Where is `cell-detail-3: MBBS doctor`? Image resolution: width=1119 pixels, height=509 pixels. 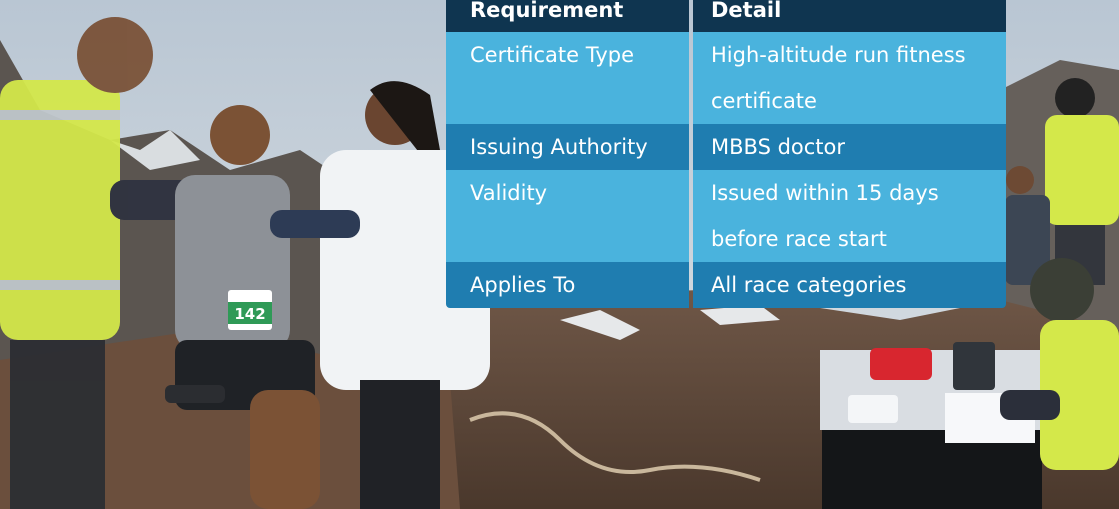
cell-detail-3: MBBS doctor is located at coordinates (849, 147).